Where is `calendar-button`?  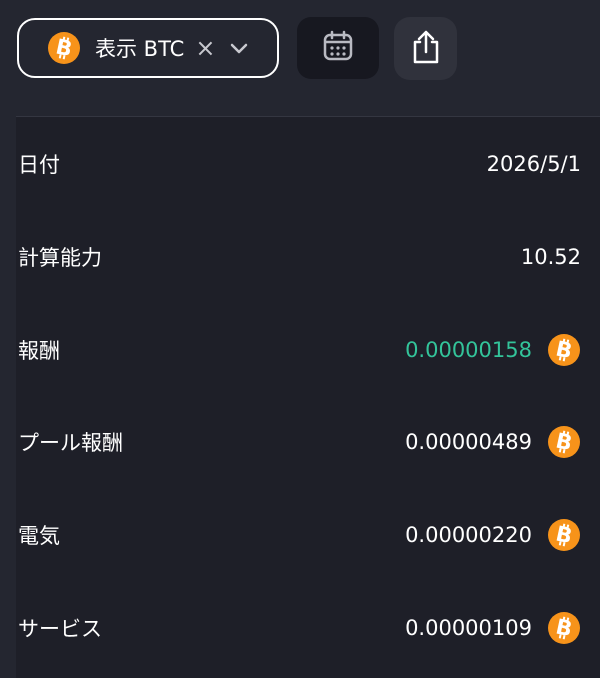 calendar-button is located at coordinates (338, 48).